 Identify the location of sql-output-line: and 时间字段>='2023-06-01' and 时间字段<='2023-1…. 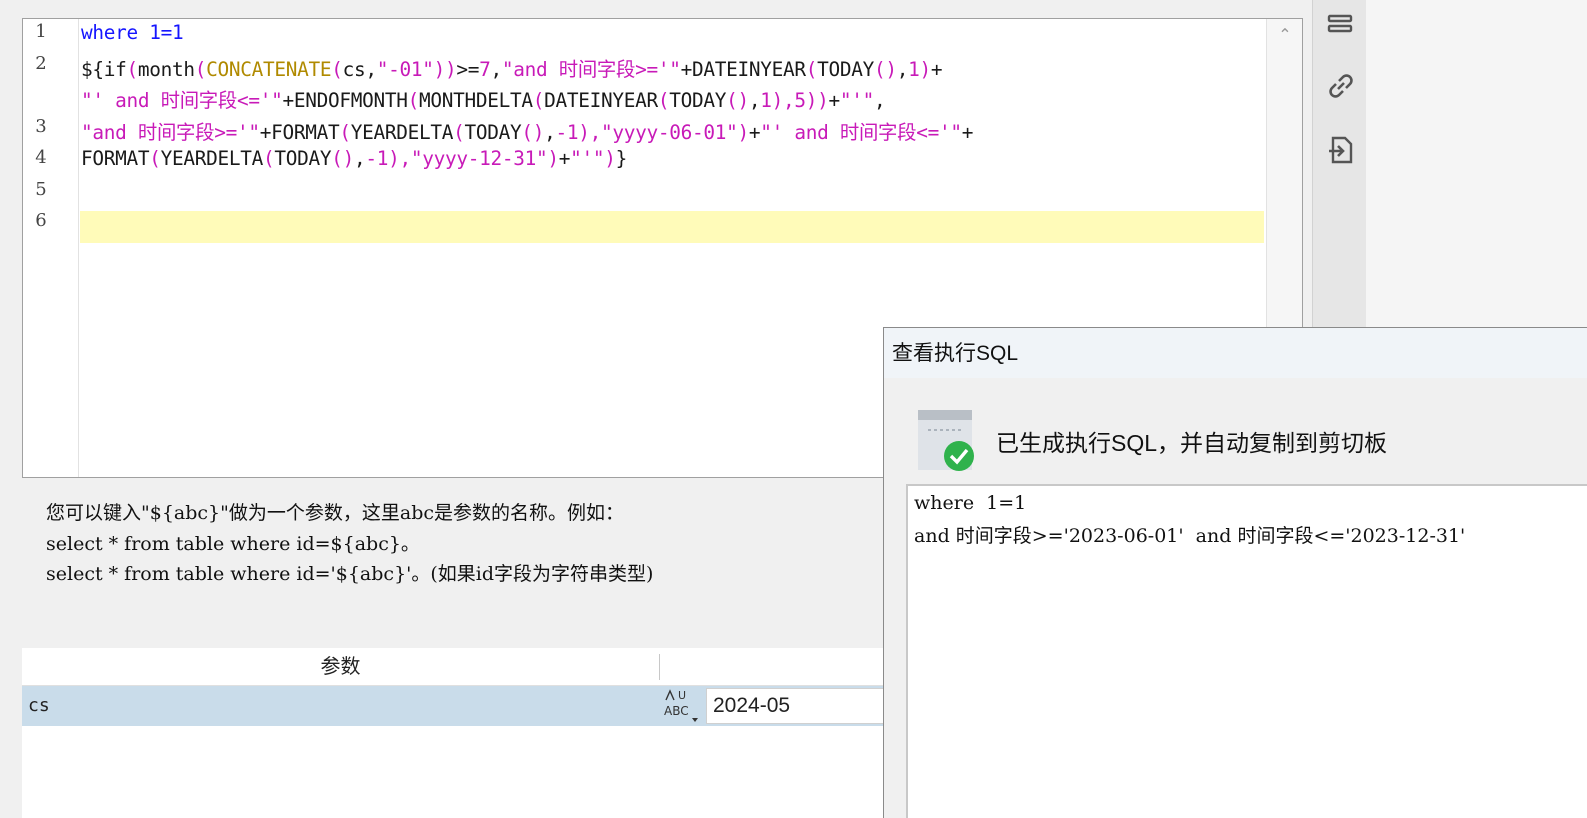
(1190, 536).